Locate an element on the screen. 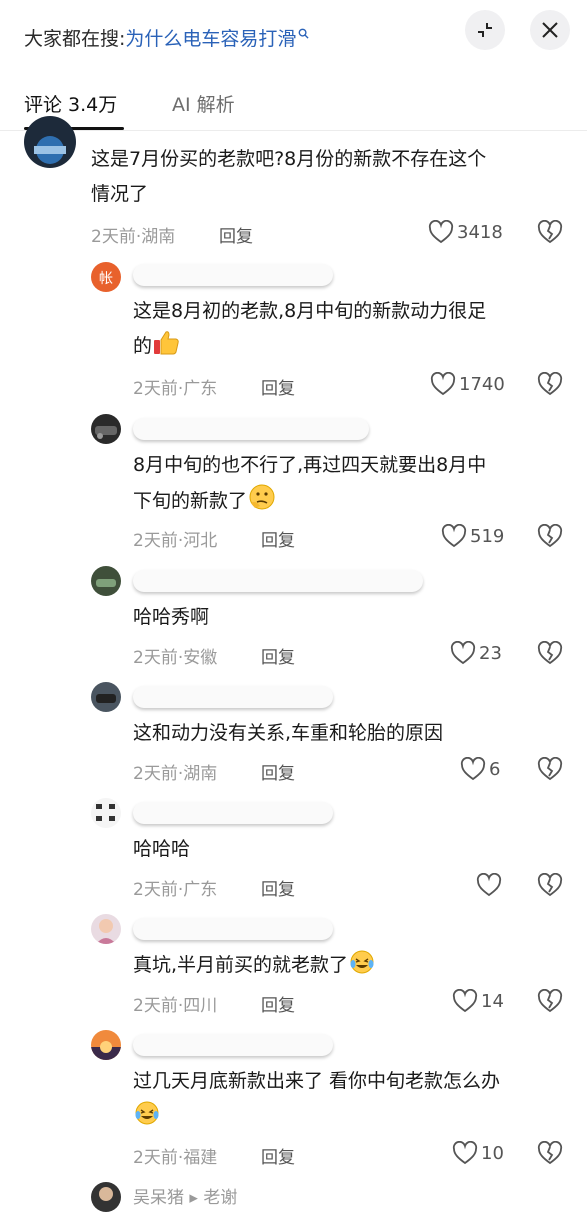 The width and height of the screenshot is (587, 1212). collapse-button is located at coordinates (485, 30).